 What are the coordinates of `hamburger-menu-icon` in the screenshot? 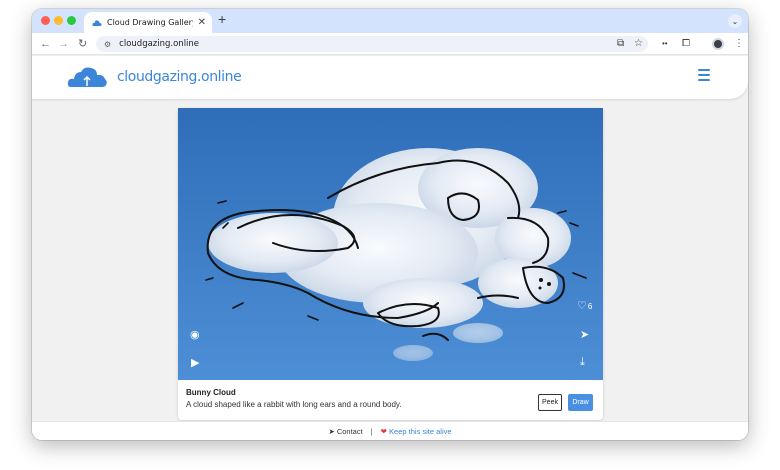 It's located at (704, 76).